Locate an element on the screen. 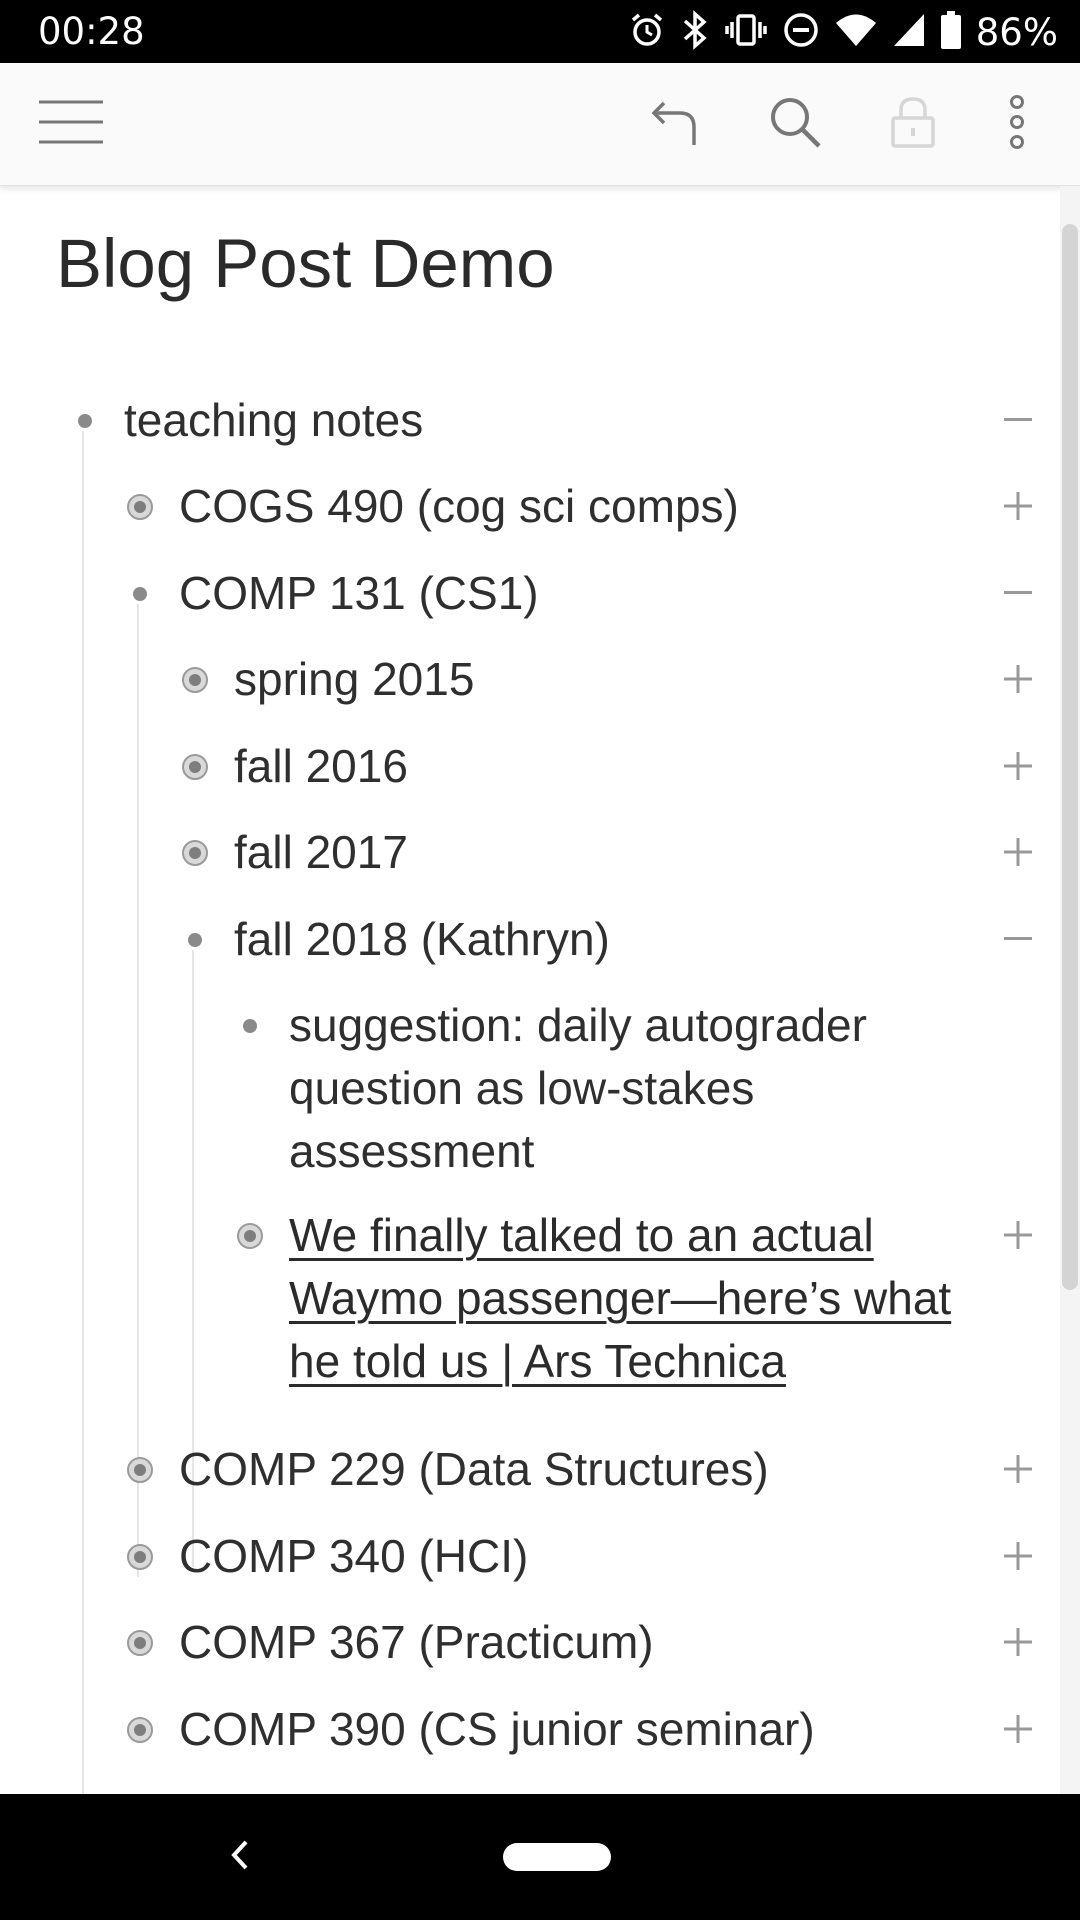  status-time: 00:28 is located at coordinates (91, 31).